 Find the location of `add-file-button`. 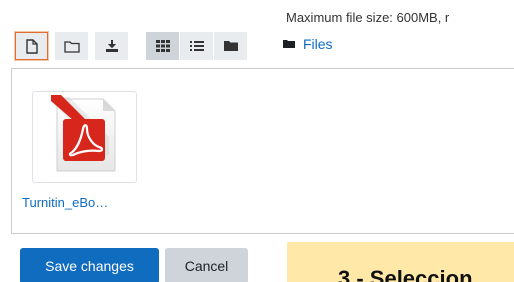

add-file-button is located at coordinates (31, 46).